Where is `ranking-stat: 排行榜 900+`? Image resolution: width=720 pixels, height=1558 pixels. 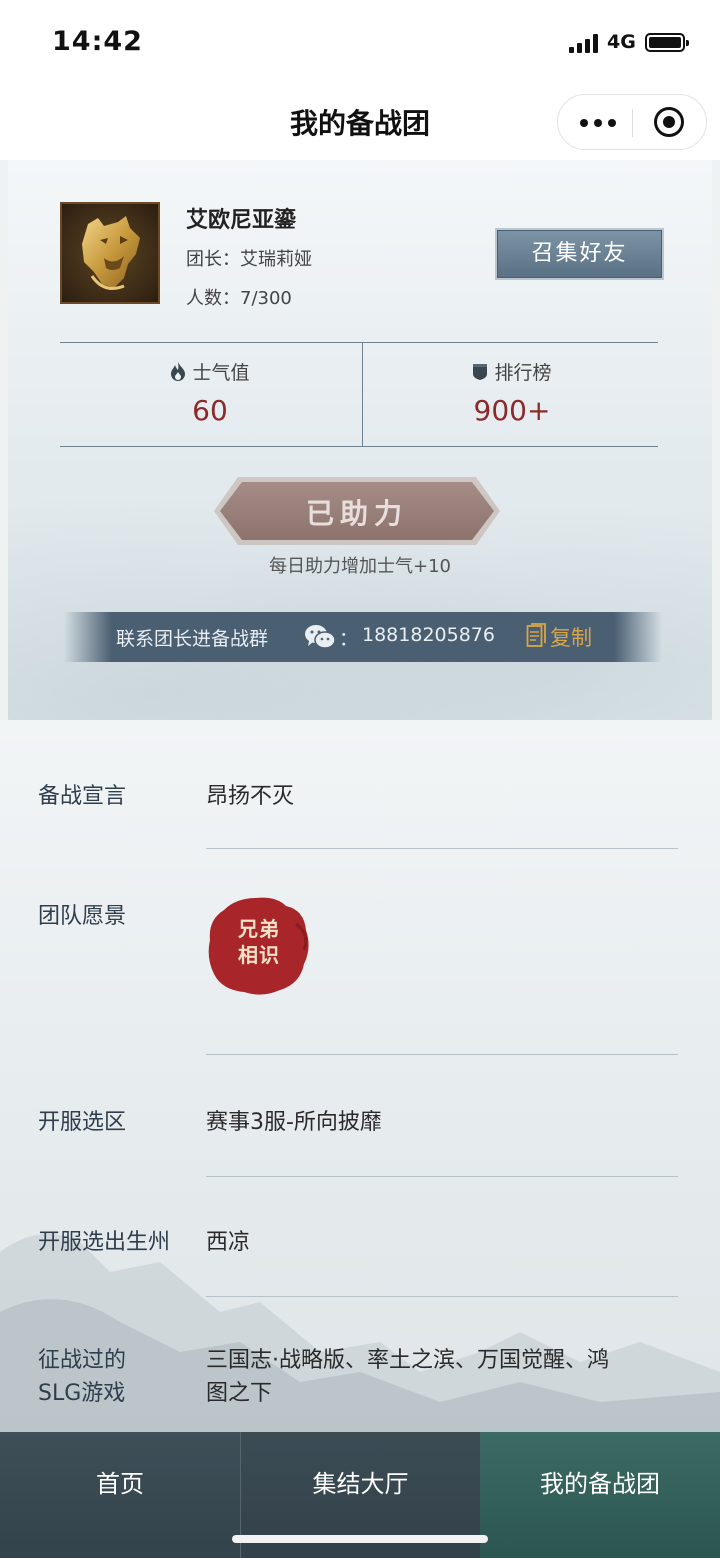 ranking-stat: 排行榜 900+ is located at coordinates (512, 392).